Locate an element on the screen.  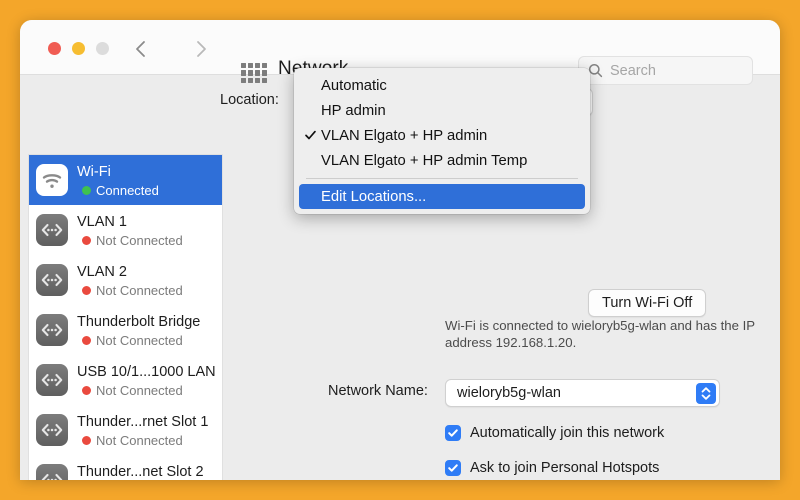
zoom-window-button is located at coordinates (102, 48).